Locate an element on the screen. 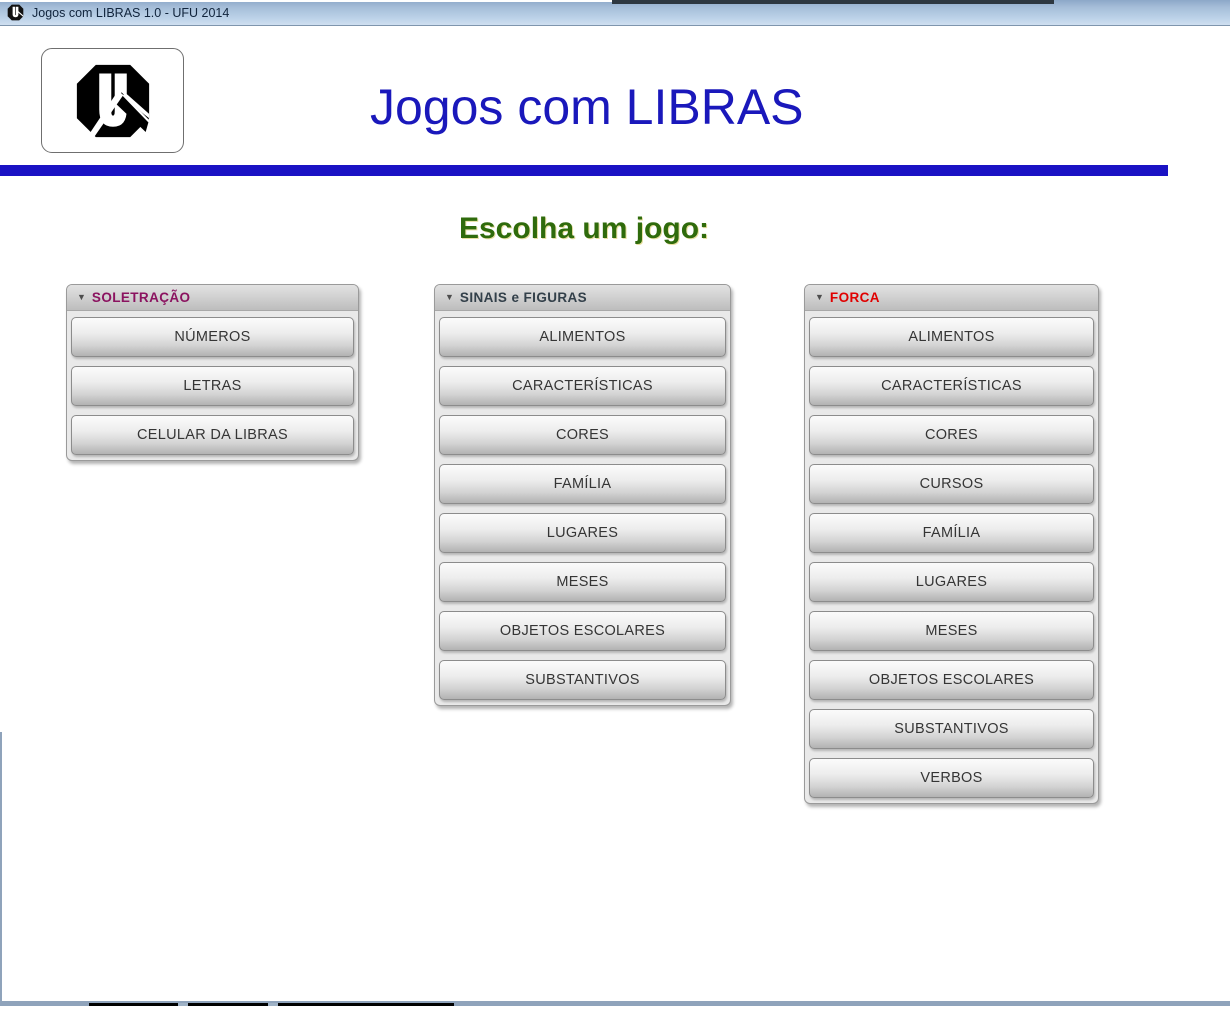 Image resolution: width=1230 pixels, height=1014 pixels. panel-header-sinais-e-figuras: ▼ SINAIS e FIGURAS is located at coordinates (582, 298).